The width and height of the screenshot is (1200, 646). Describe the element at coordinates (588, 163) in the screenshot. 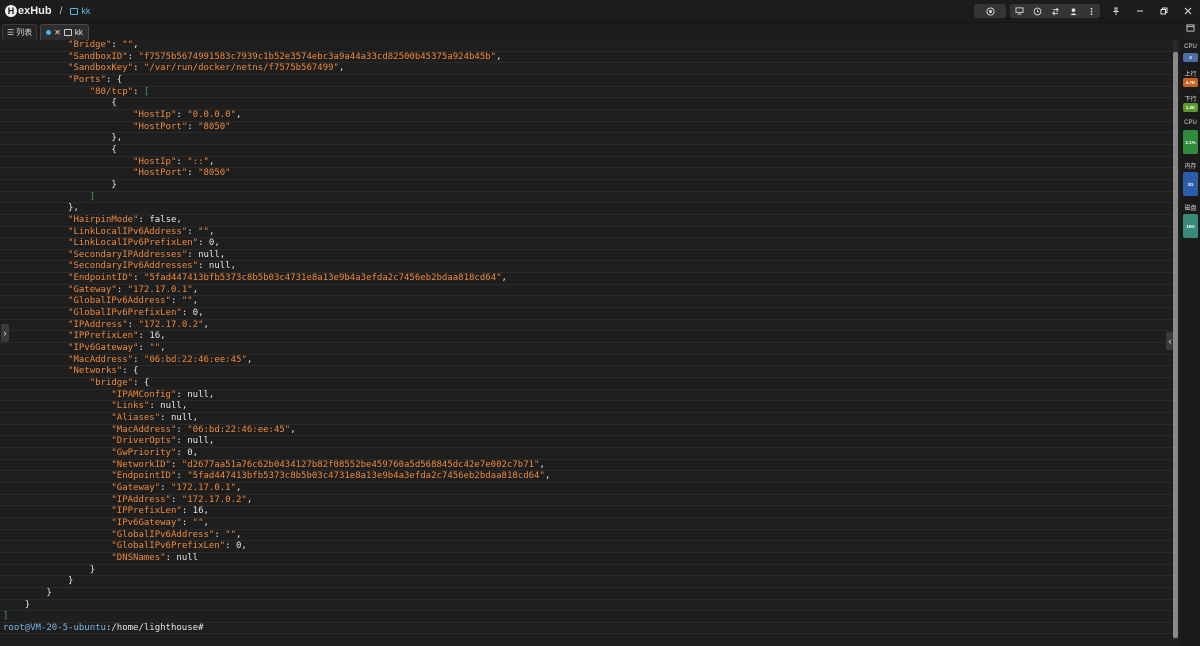

I see `terminal-line: "HostIp": "::",` at that location.